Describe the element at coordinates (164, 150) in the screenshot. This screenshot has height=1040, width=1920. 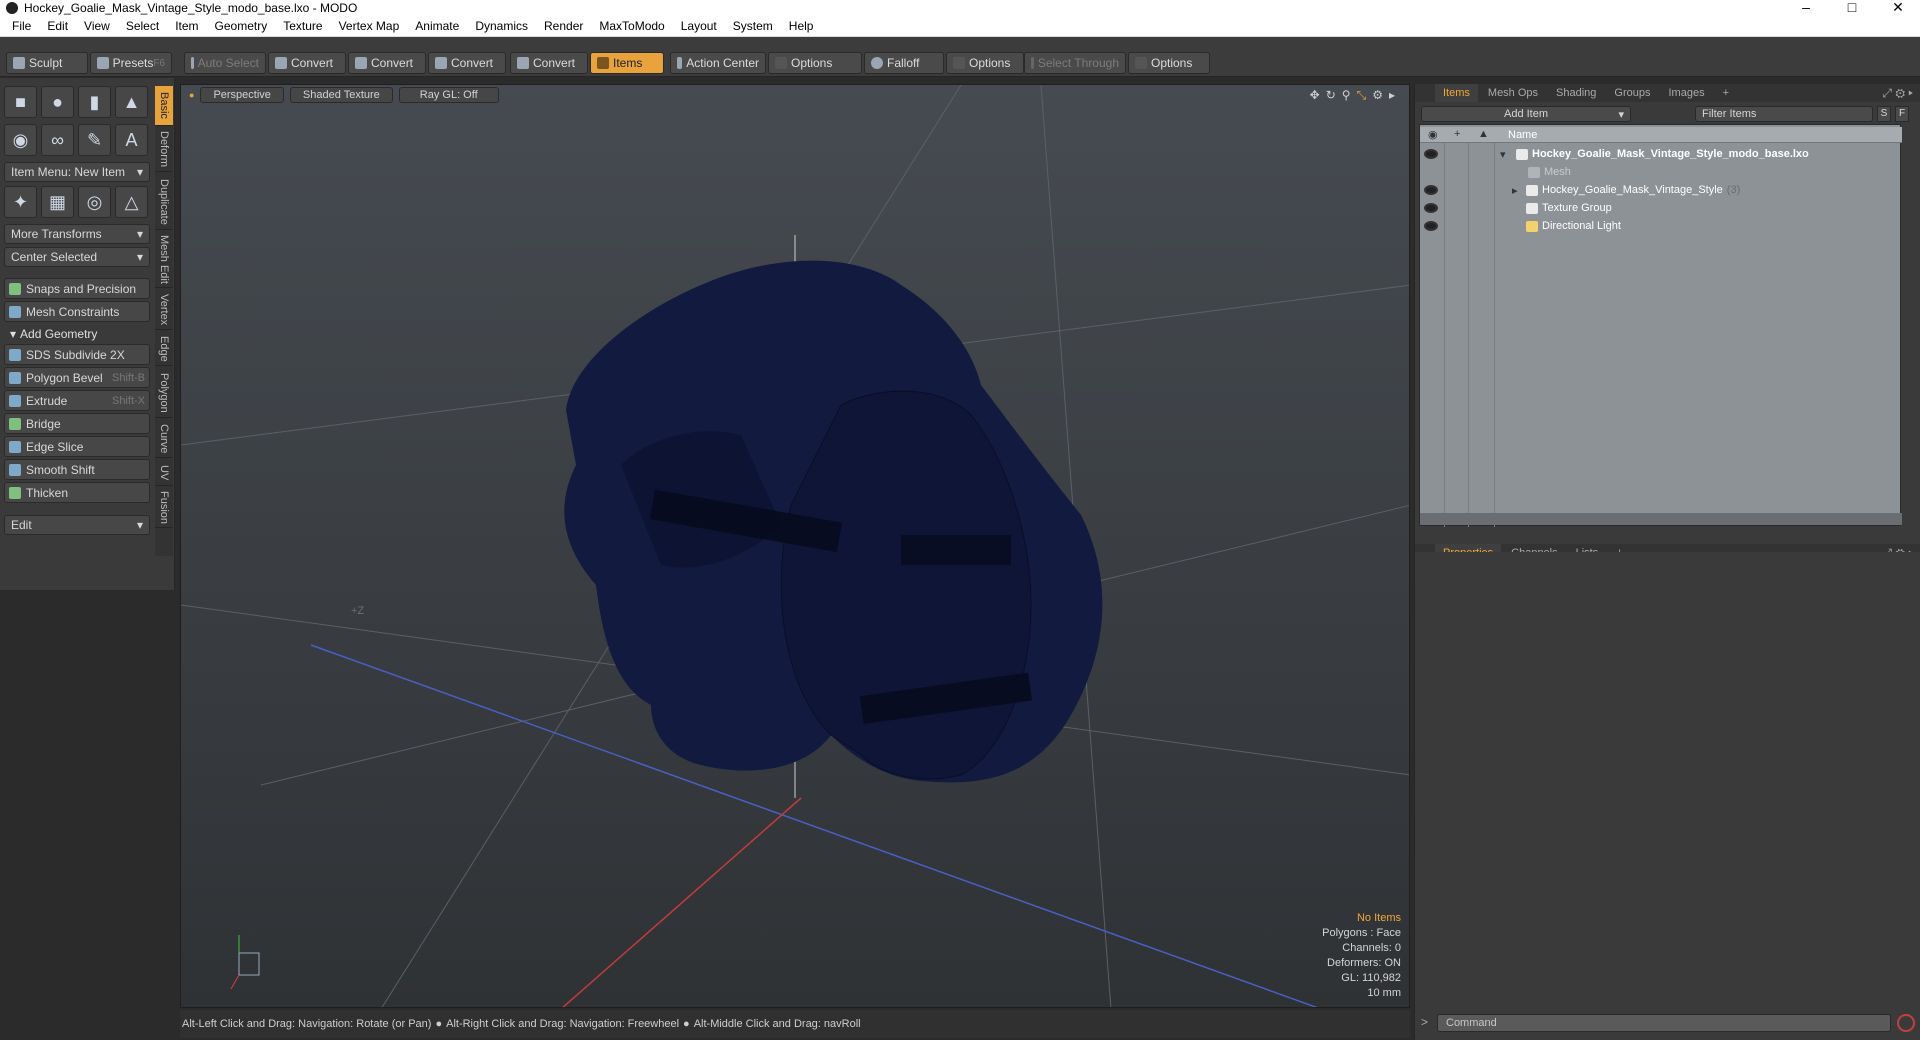
I see `tab-deform: Deform` at that location.